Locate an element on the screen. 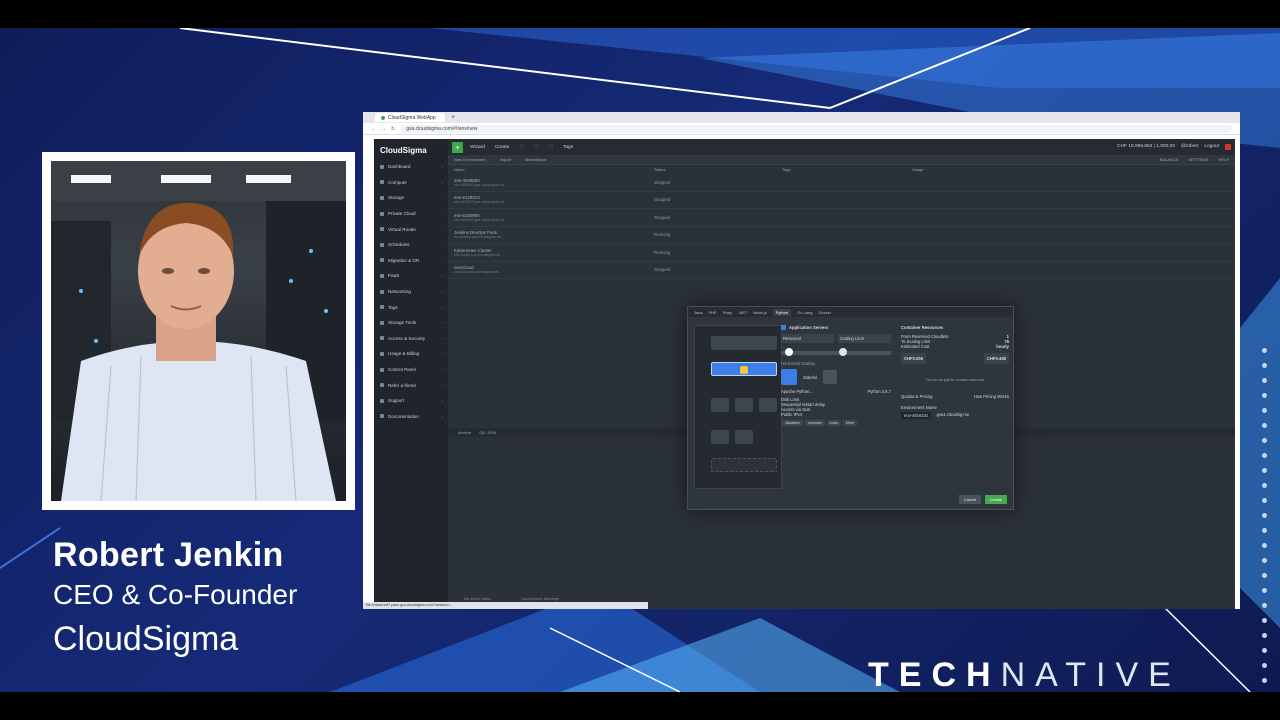  create-button: Create is located at coordinates (502, 147).